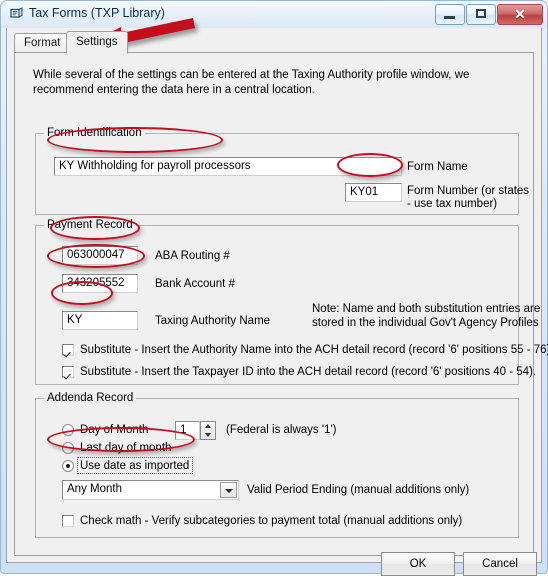 The image size is (548, 576). What do you see at coordinates (281, 430) in the screenshot?
I see `federal-hint-label: (Federal is always '1')` at bounding box center [281, 430].